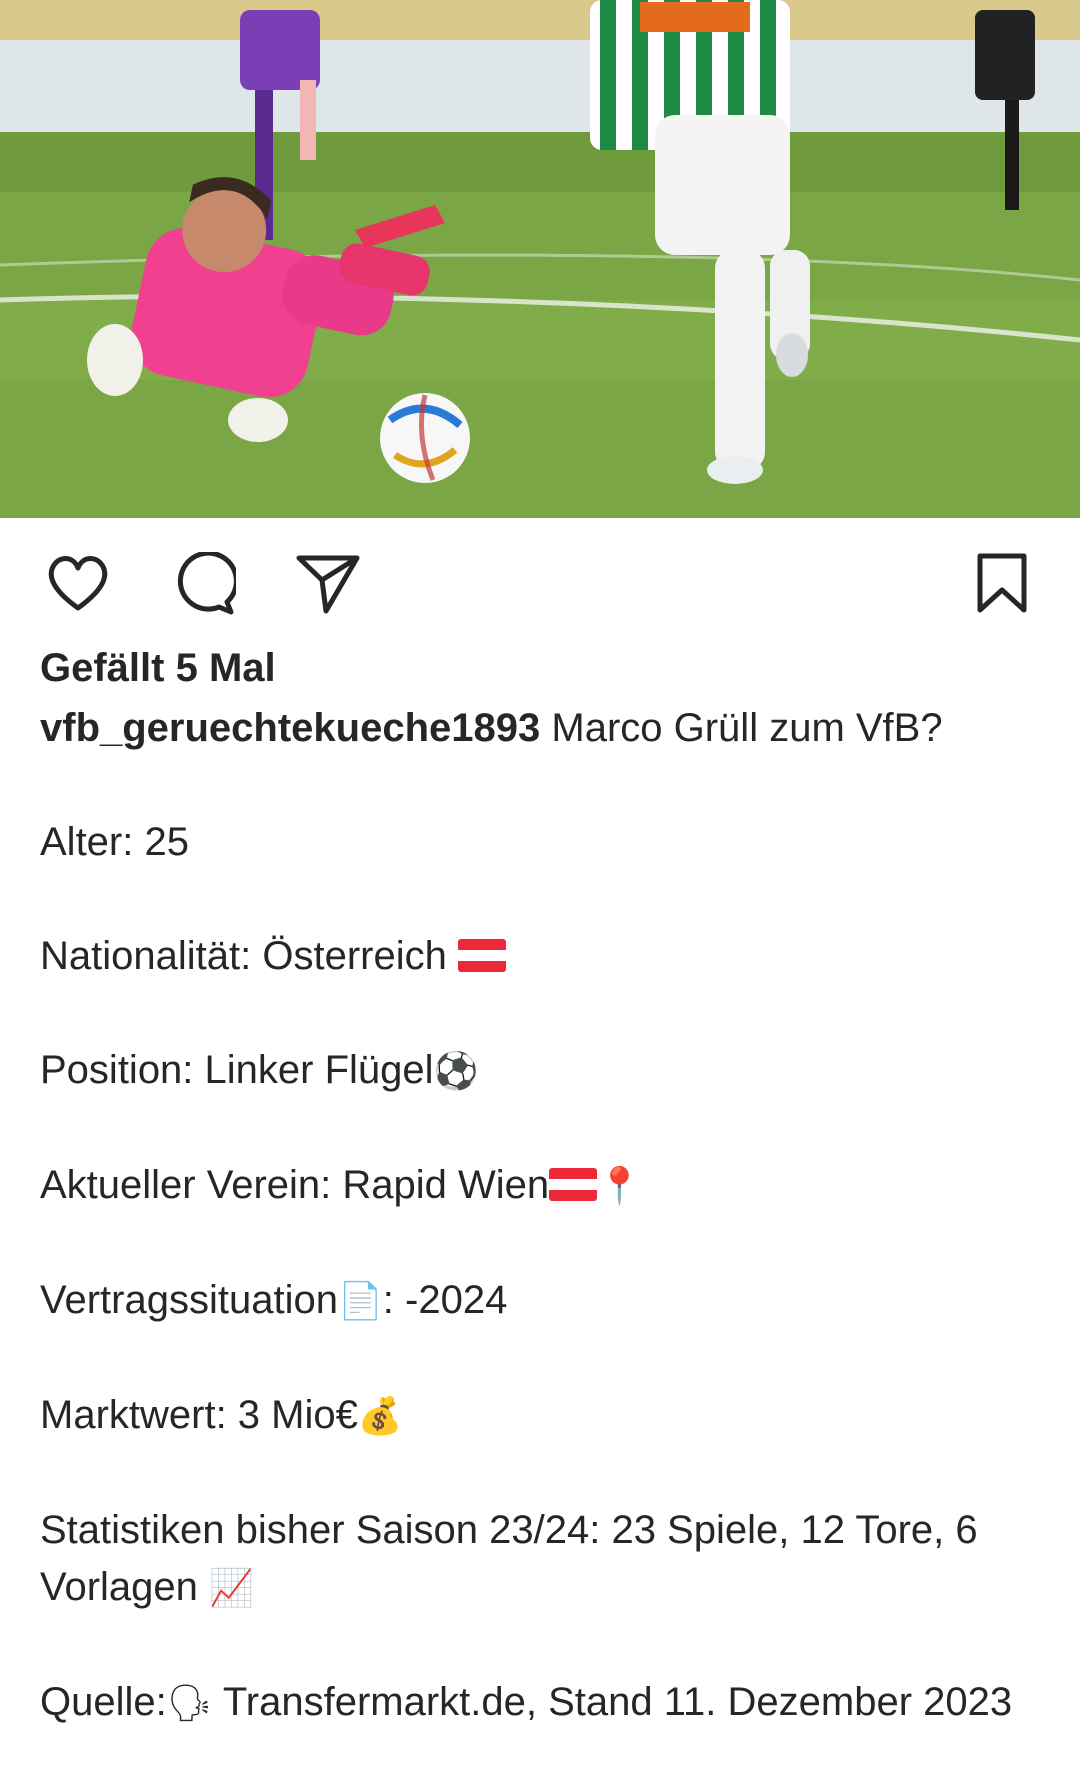 This screenshot has height=1790, width=1080. What do you see at coordinates (114, 842) in the screenshot?
I see `age-line: Alter: 25` at bounding box center [114, 842].